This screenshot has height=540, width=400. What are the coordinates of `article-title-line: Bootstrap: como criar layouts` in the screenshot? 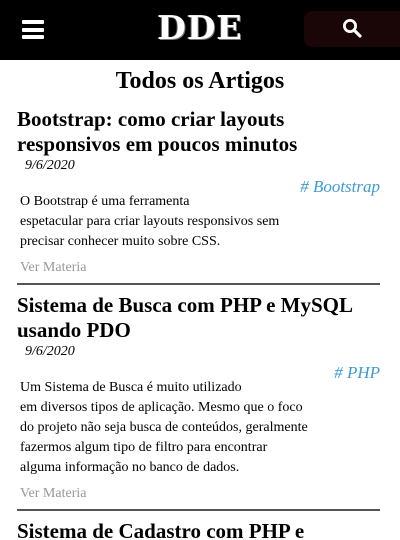 It's located at (151, 119).